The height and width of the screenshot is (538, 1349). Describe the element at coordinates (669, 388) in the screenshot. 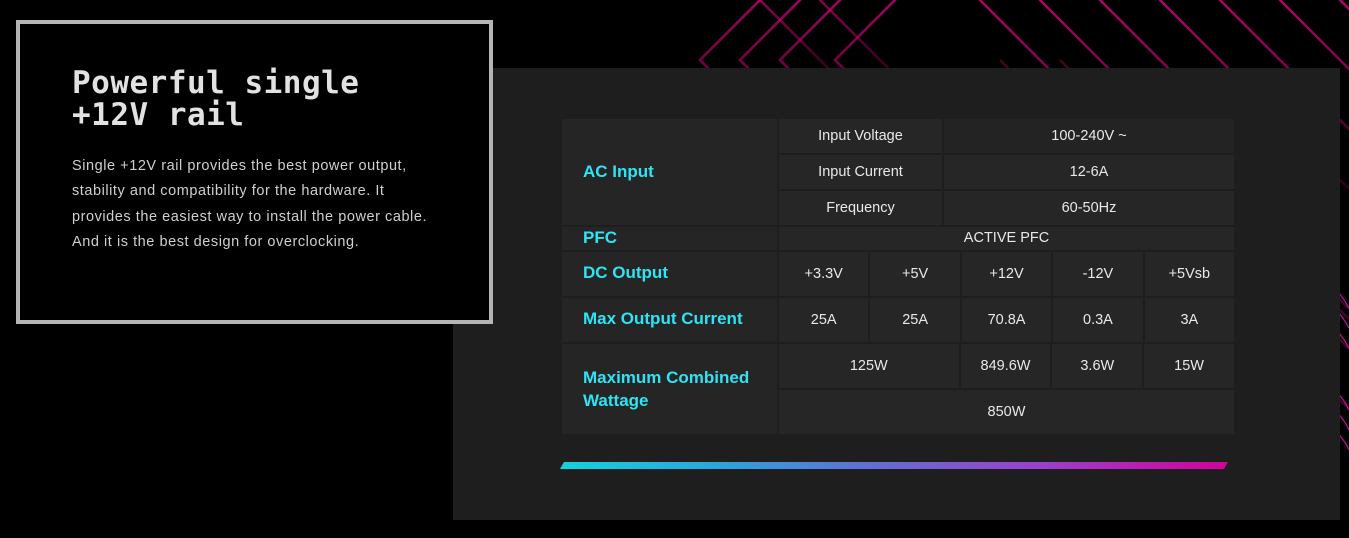

I see `row-label-maximum-combined-wattage: Maximum Combined Wattage` at that location.